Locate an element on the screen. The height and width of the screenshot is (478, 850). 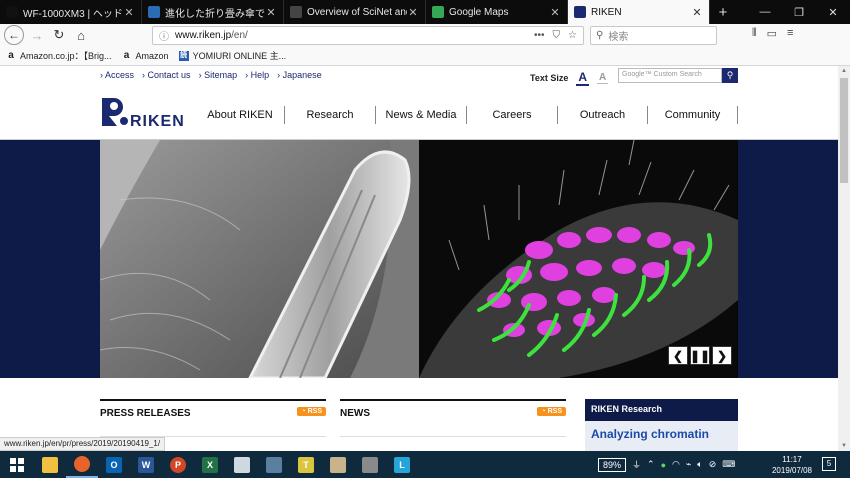
chart-app-icon is located at coordinates (242, 464).